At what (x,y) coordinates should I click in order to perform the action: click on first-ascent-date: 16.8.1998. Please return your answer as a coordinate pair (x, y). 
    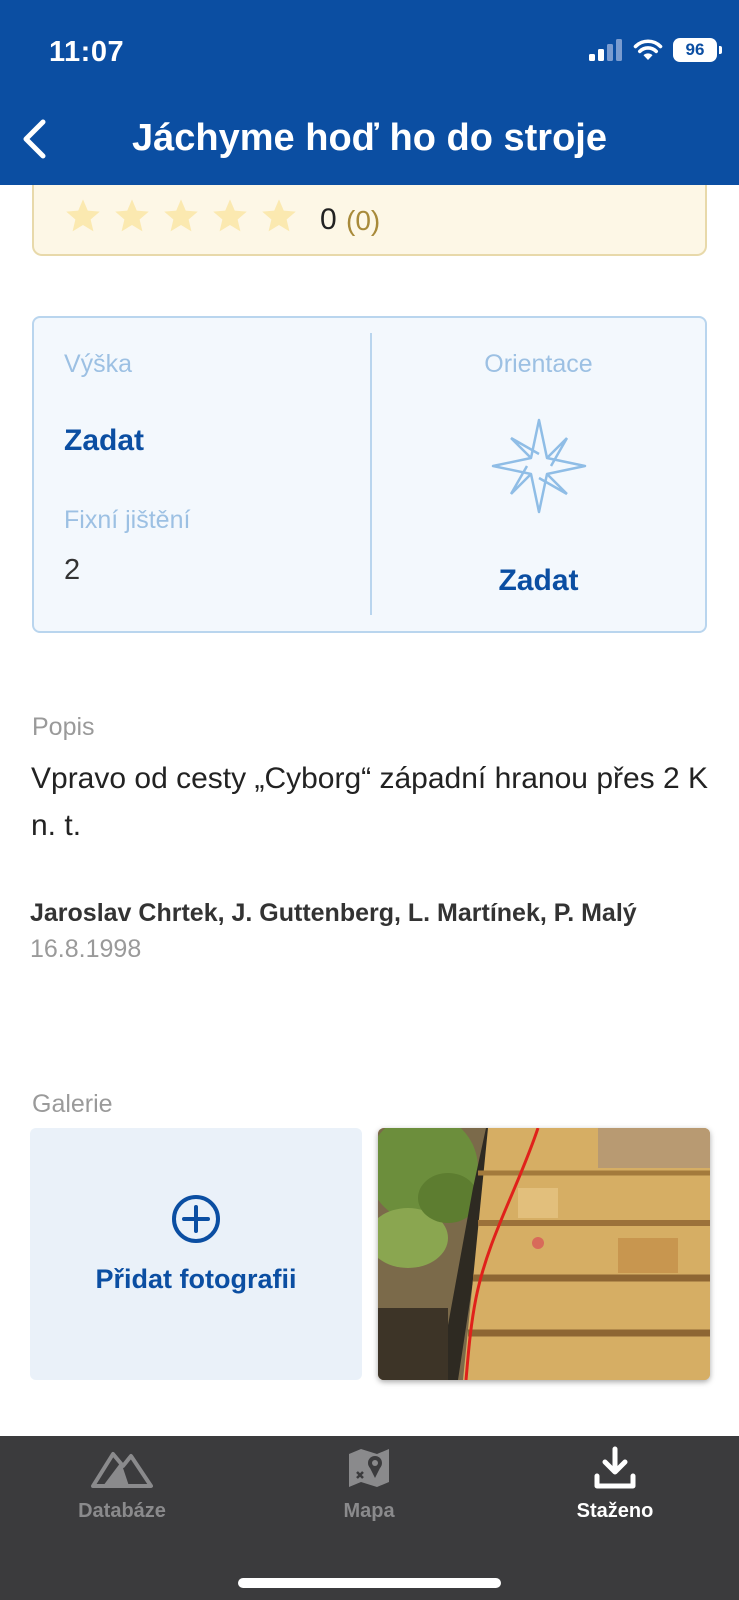
    Looking at the image, I should click on (86, 949).